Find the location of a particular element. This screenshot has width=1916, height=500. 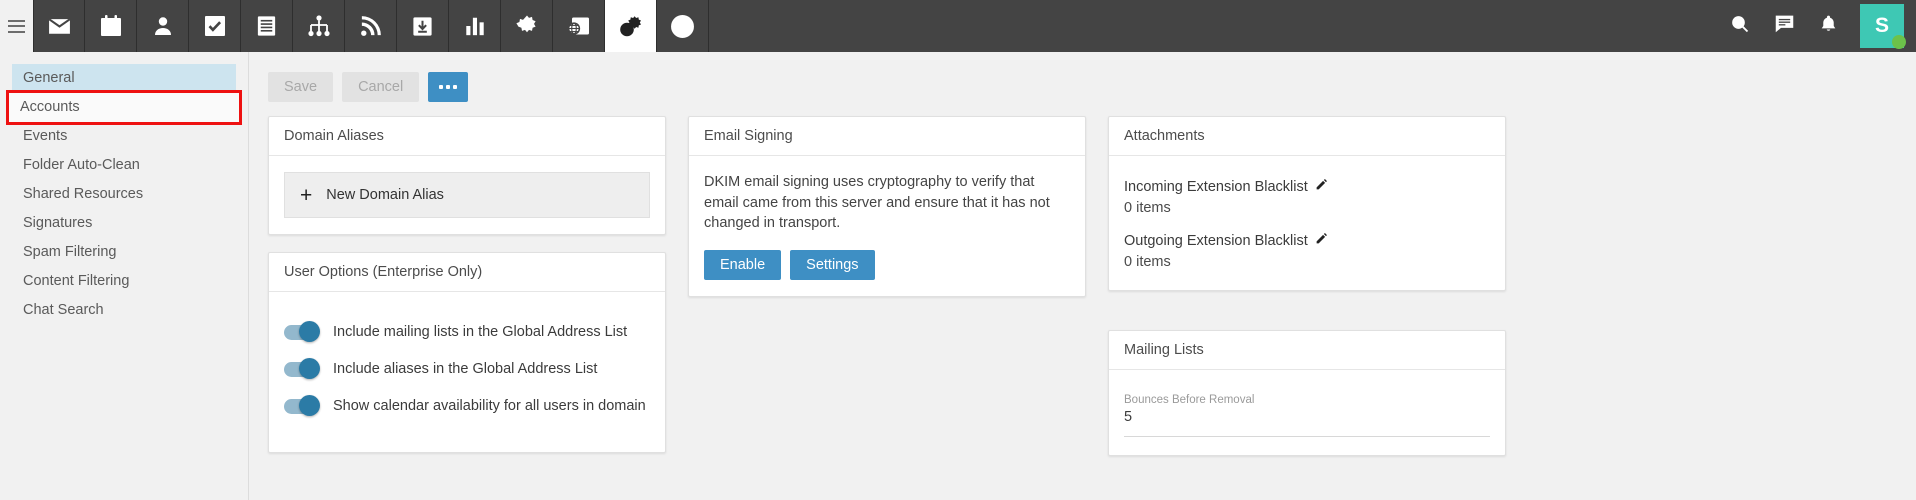

bounces-before-removal-input: 5 is located at coordinates (1307, 423).